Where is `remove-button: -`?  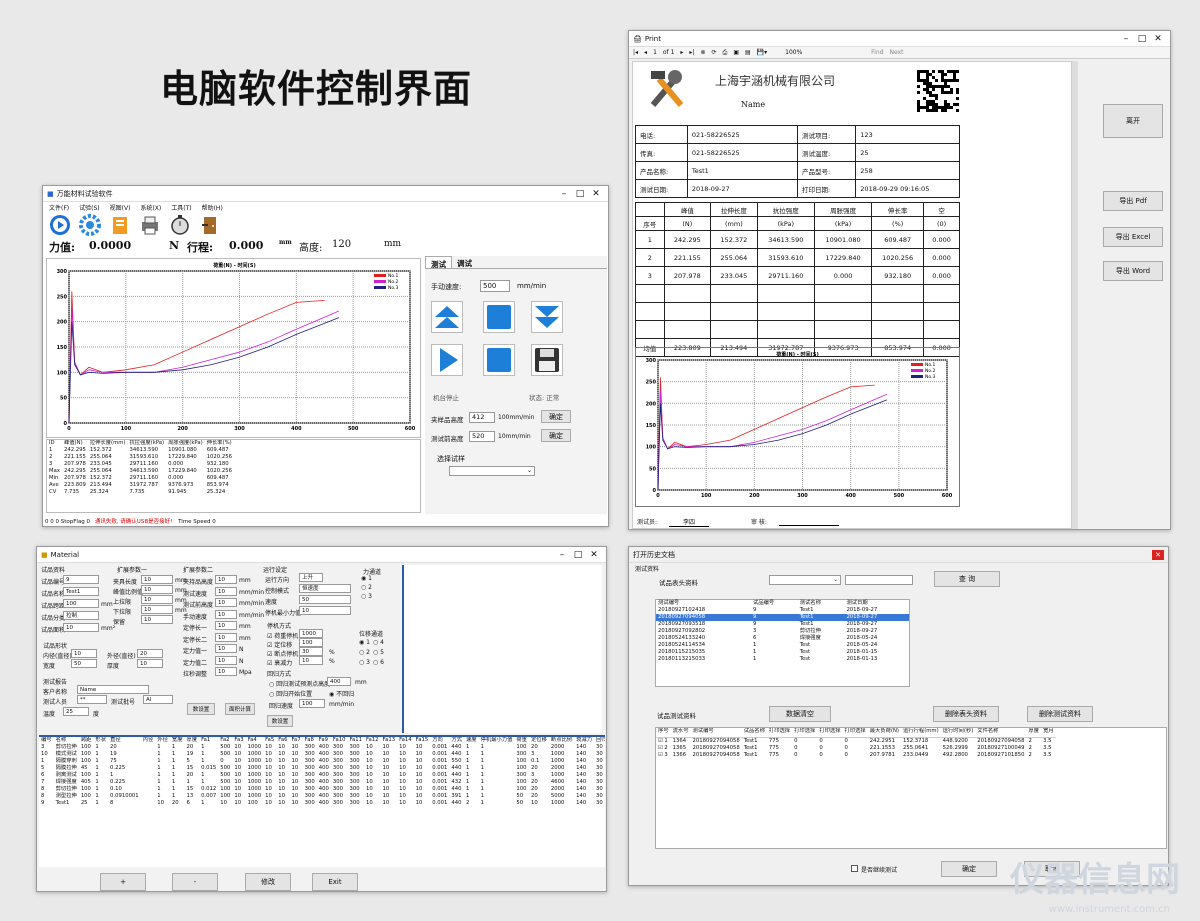 remove-button: - is located at coordinates (195, 882).